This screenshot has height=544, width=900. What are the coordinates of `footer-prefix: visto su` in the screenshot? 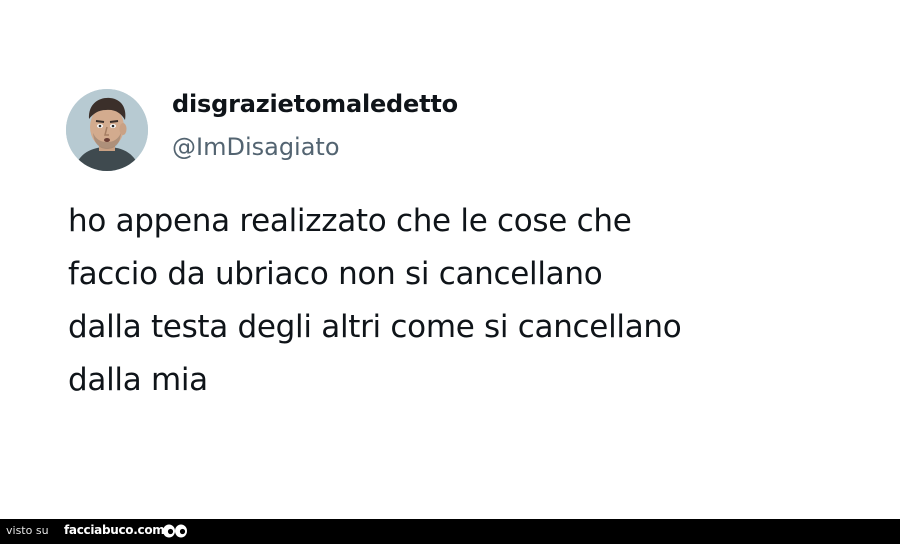 It's located at (27, 530).